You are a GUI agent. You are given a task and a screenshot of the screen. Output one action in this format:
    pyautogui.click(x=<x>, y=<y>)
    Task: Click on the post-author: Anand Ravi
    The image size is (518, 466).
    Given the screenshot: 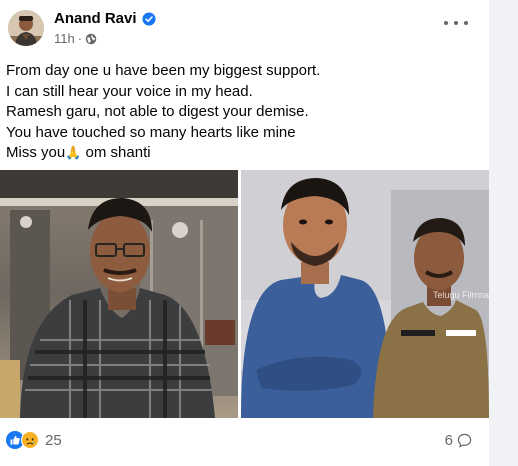 What is the action you would take?
    pyautogui.click(x=105, y=18)
    